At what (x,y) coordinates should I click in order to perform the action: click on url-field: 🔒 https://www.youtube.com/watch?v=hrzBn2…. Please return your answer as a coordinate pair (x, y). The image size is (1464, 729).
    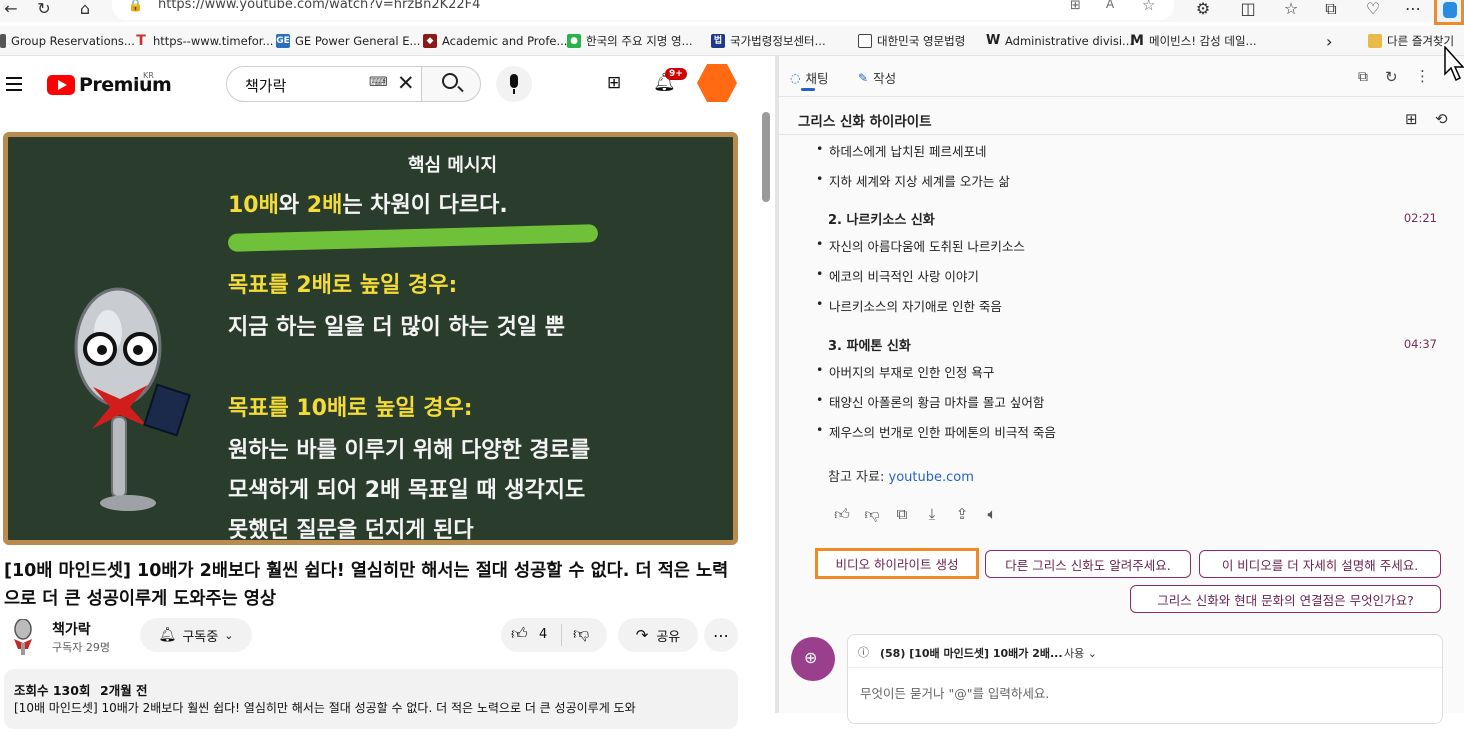
    Looking at the image, I should click on (643, 10).